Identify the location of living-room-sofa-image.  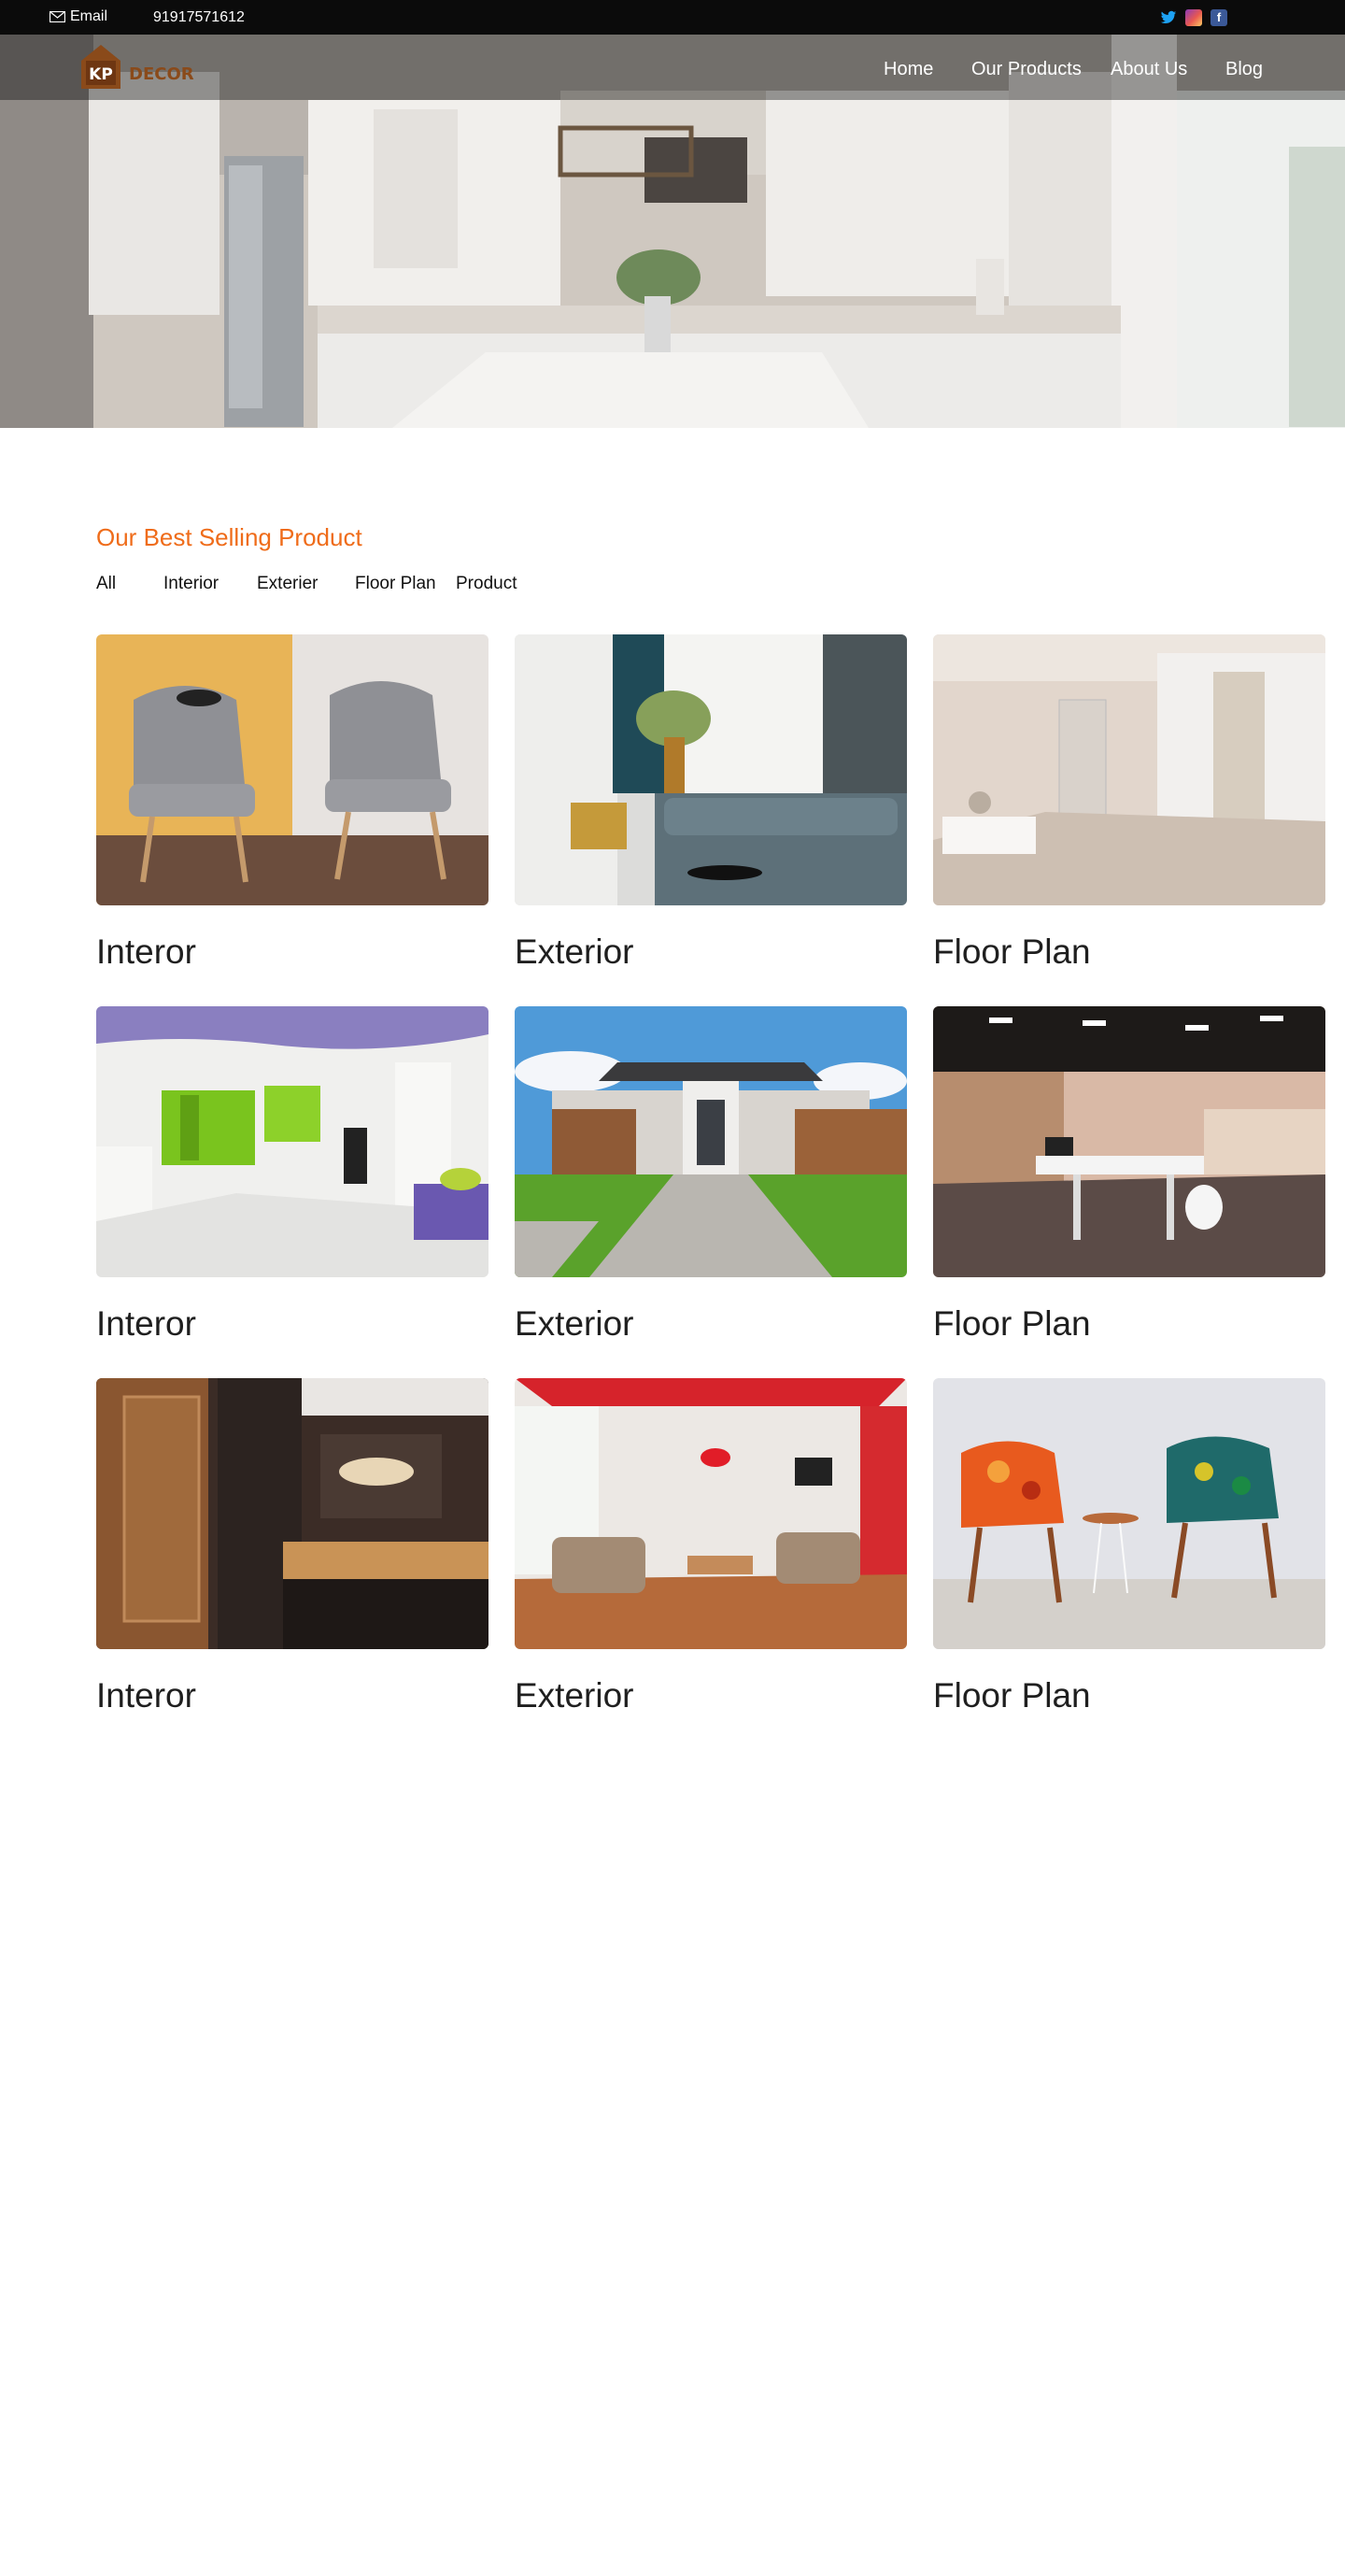
(711, 769).